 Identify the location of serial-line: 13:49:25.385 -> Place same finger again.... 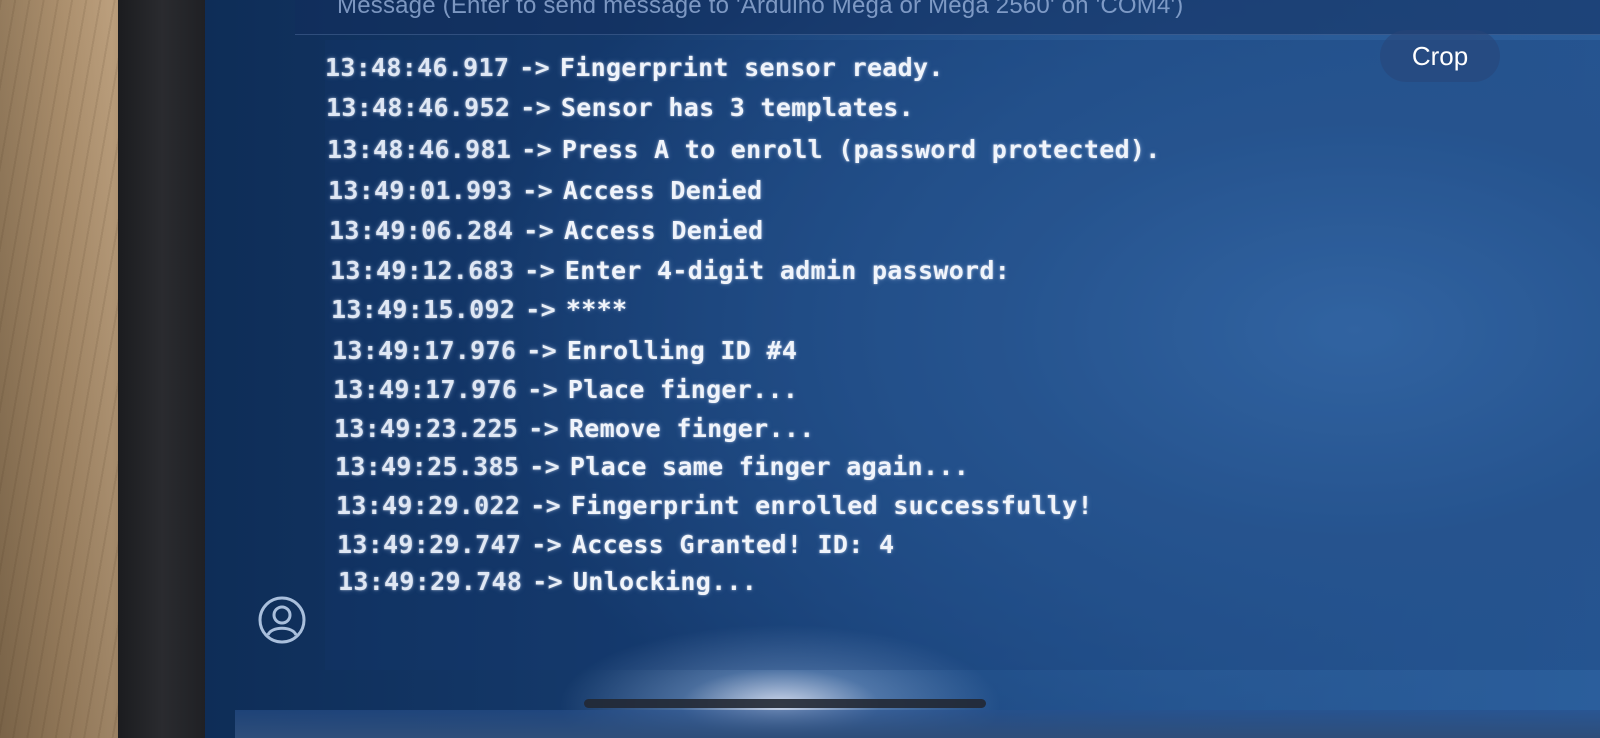
(652, 466).